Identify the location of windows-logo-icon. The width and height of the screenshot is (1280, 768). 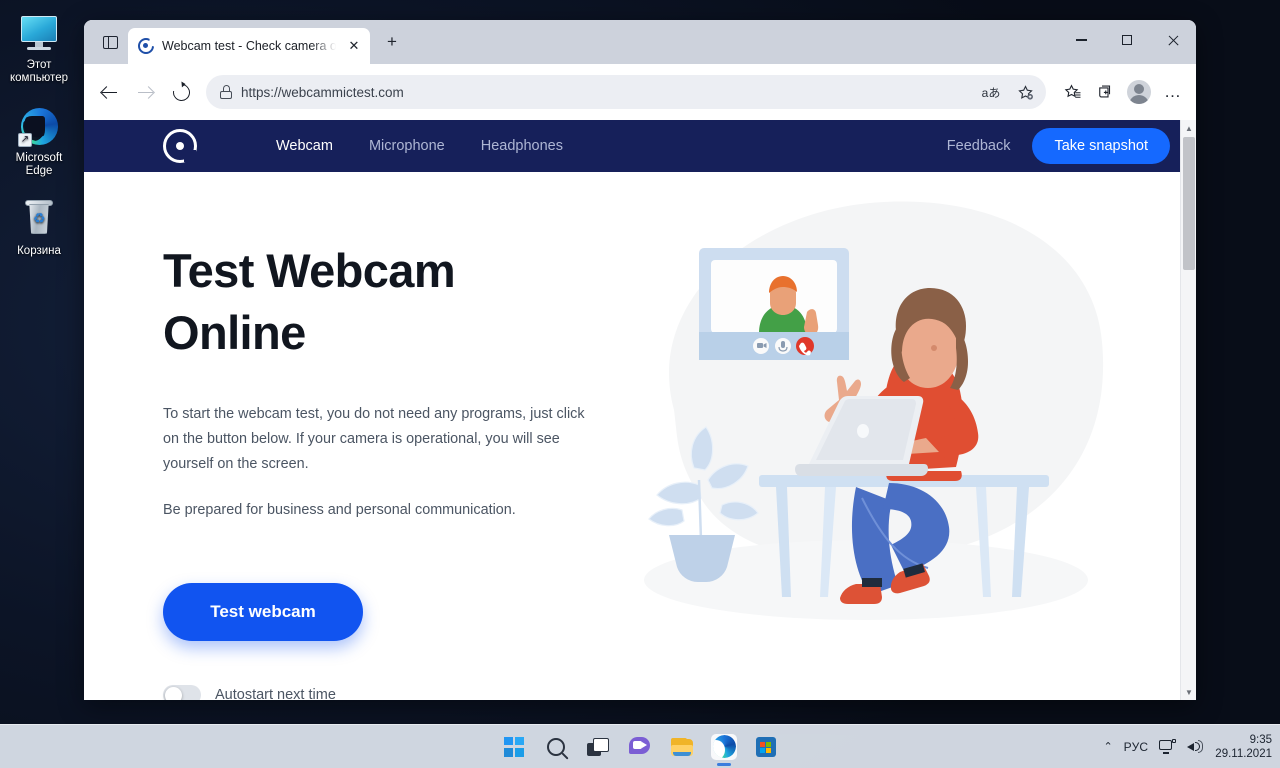
(514, 746).